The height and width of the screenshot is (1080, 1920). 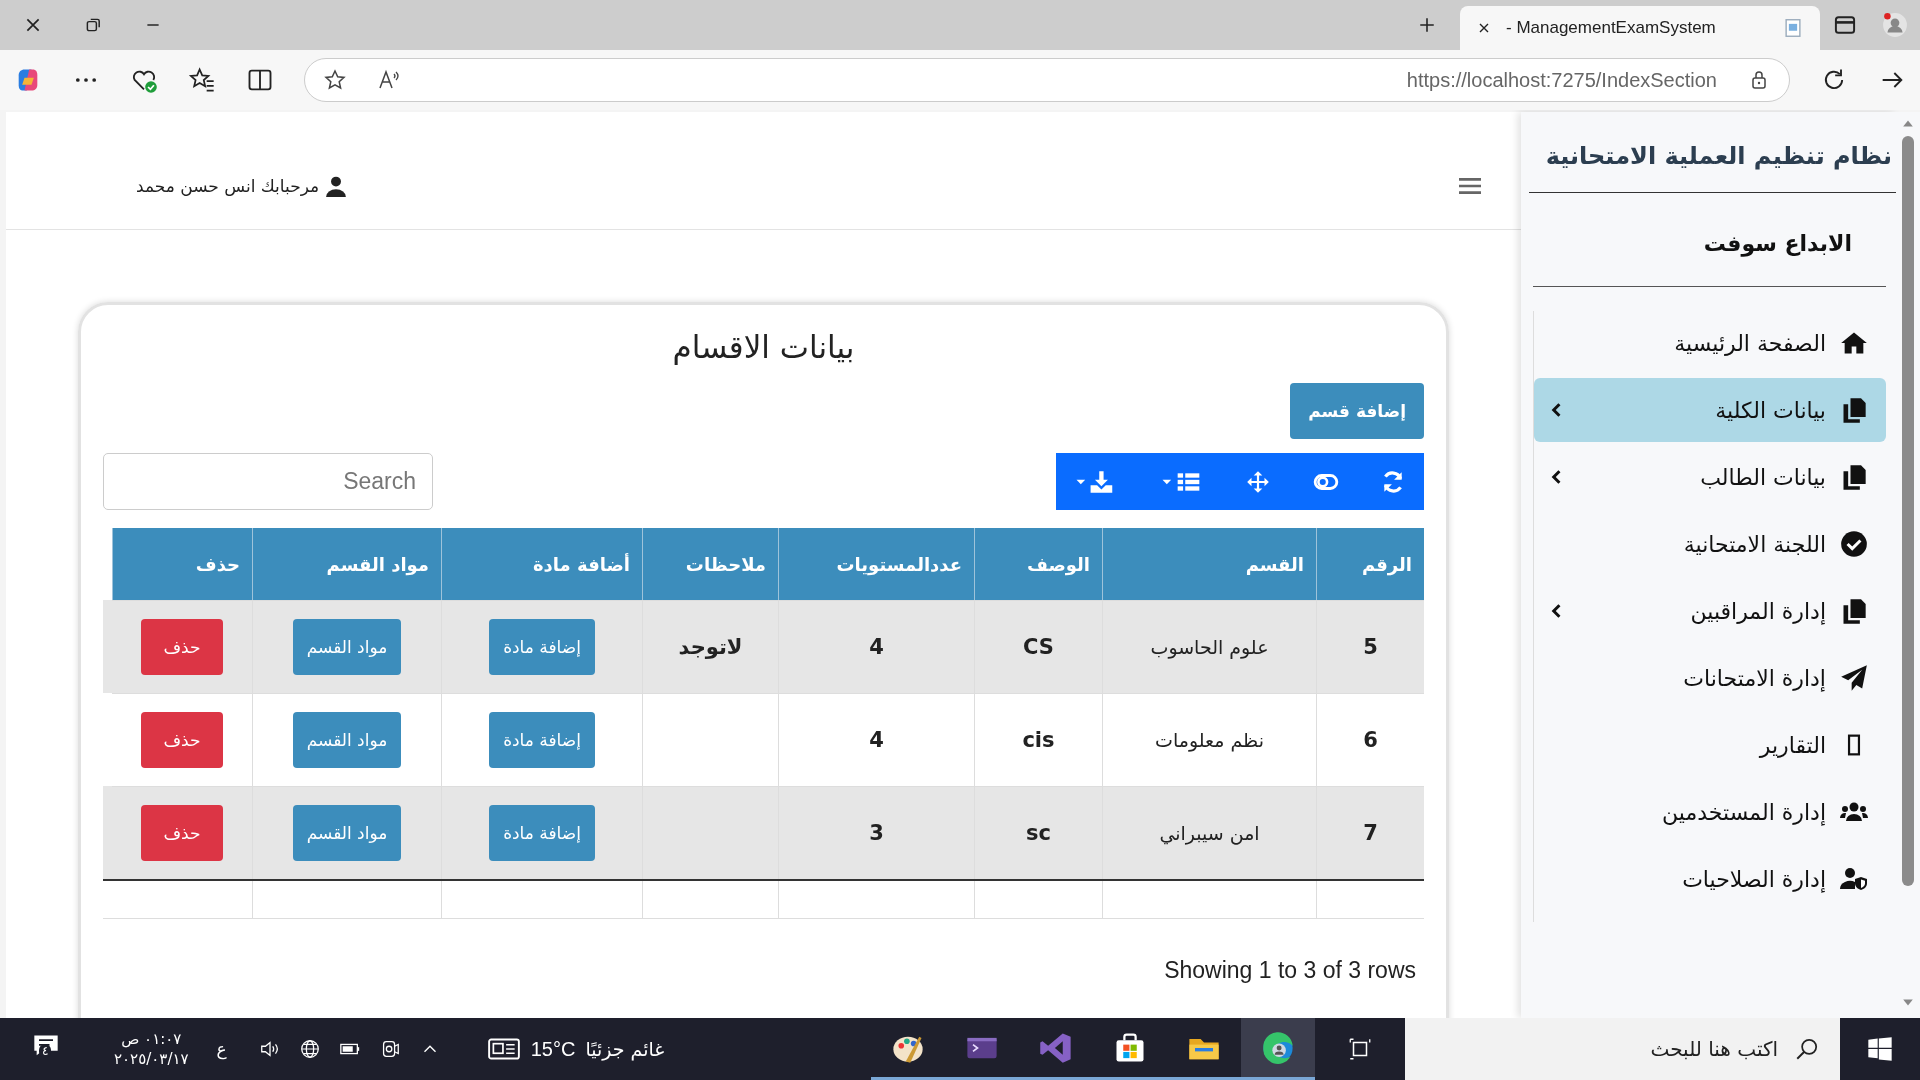 I want to click on notification-button: ٤, so click(x=49, y=1049).